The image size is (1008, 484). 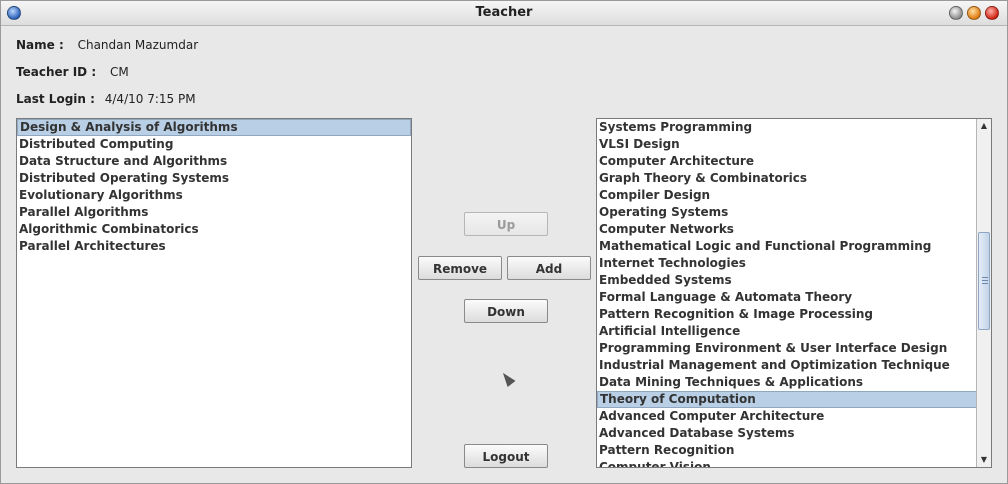 I want to click on list-item: VLSI Design, so click(x=794, y=144).